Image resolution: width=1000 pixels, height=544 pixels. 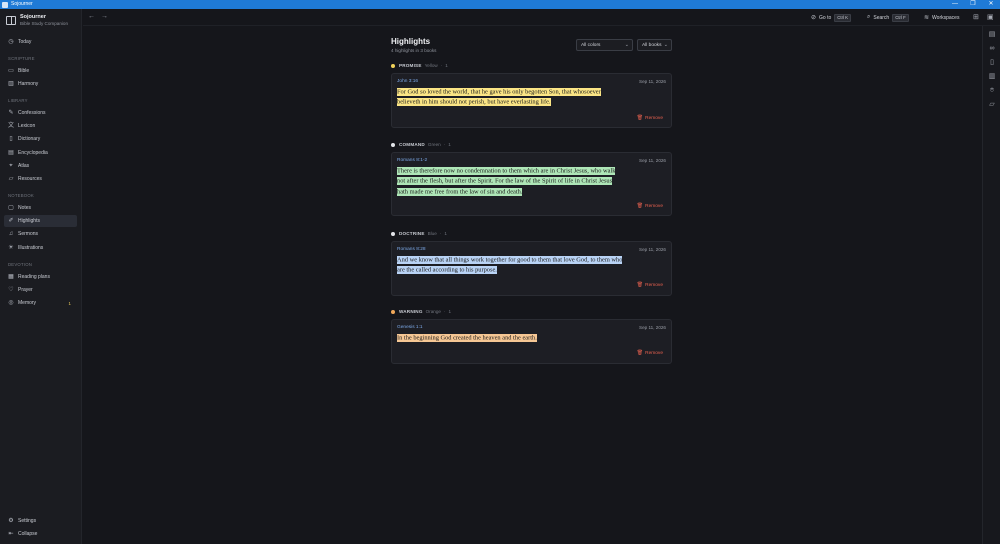 What do you see at coordinates (40, 126) in the screenshot?
I see `sidebar-item-lexicon: 文 Lexicon` at bounding box center [40, 126].